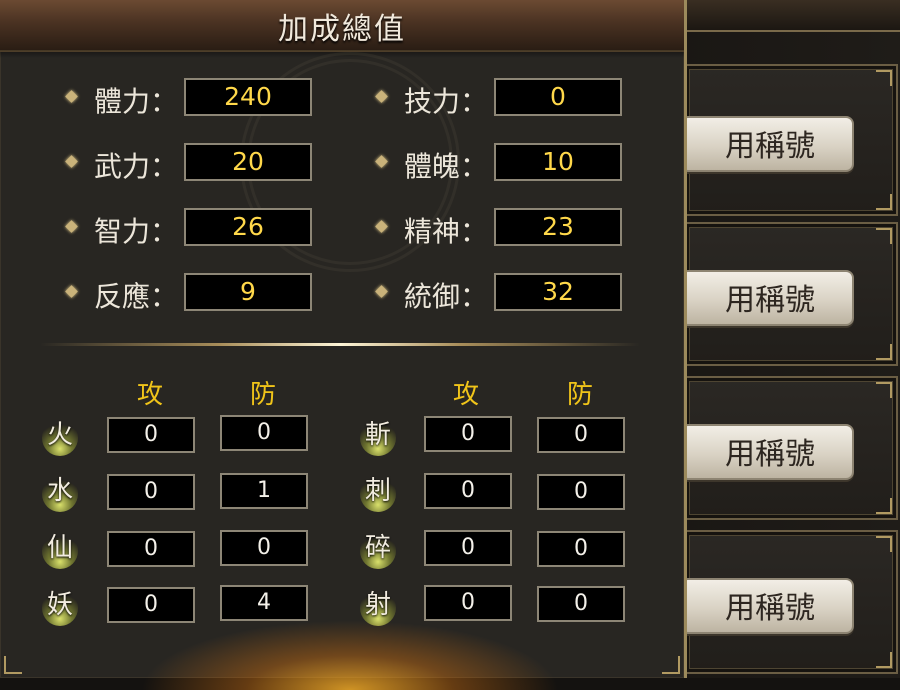 This screenshot has width=900, height=690. I want to click on stat-label: 武力：, so click(136, 166).